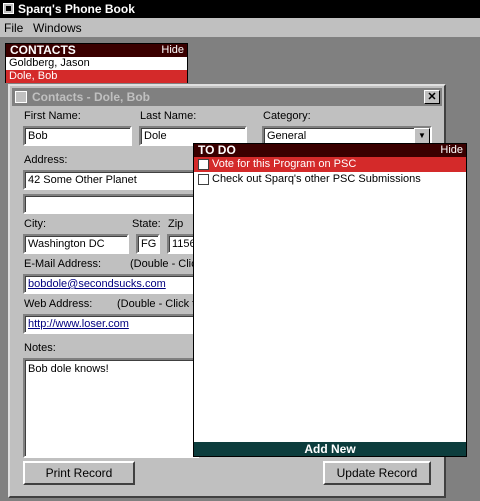  I want to click on address-line2-field, so click(111, 204).